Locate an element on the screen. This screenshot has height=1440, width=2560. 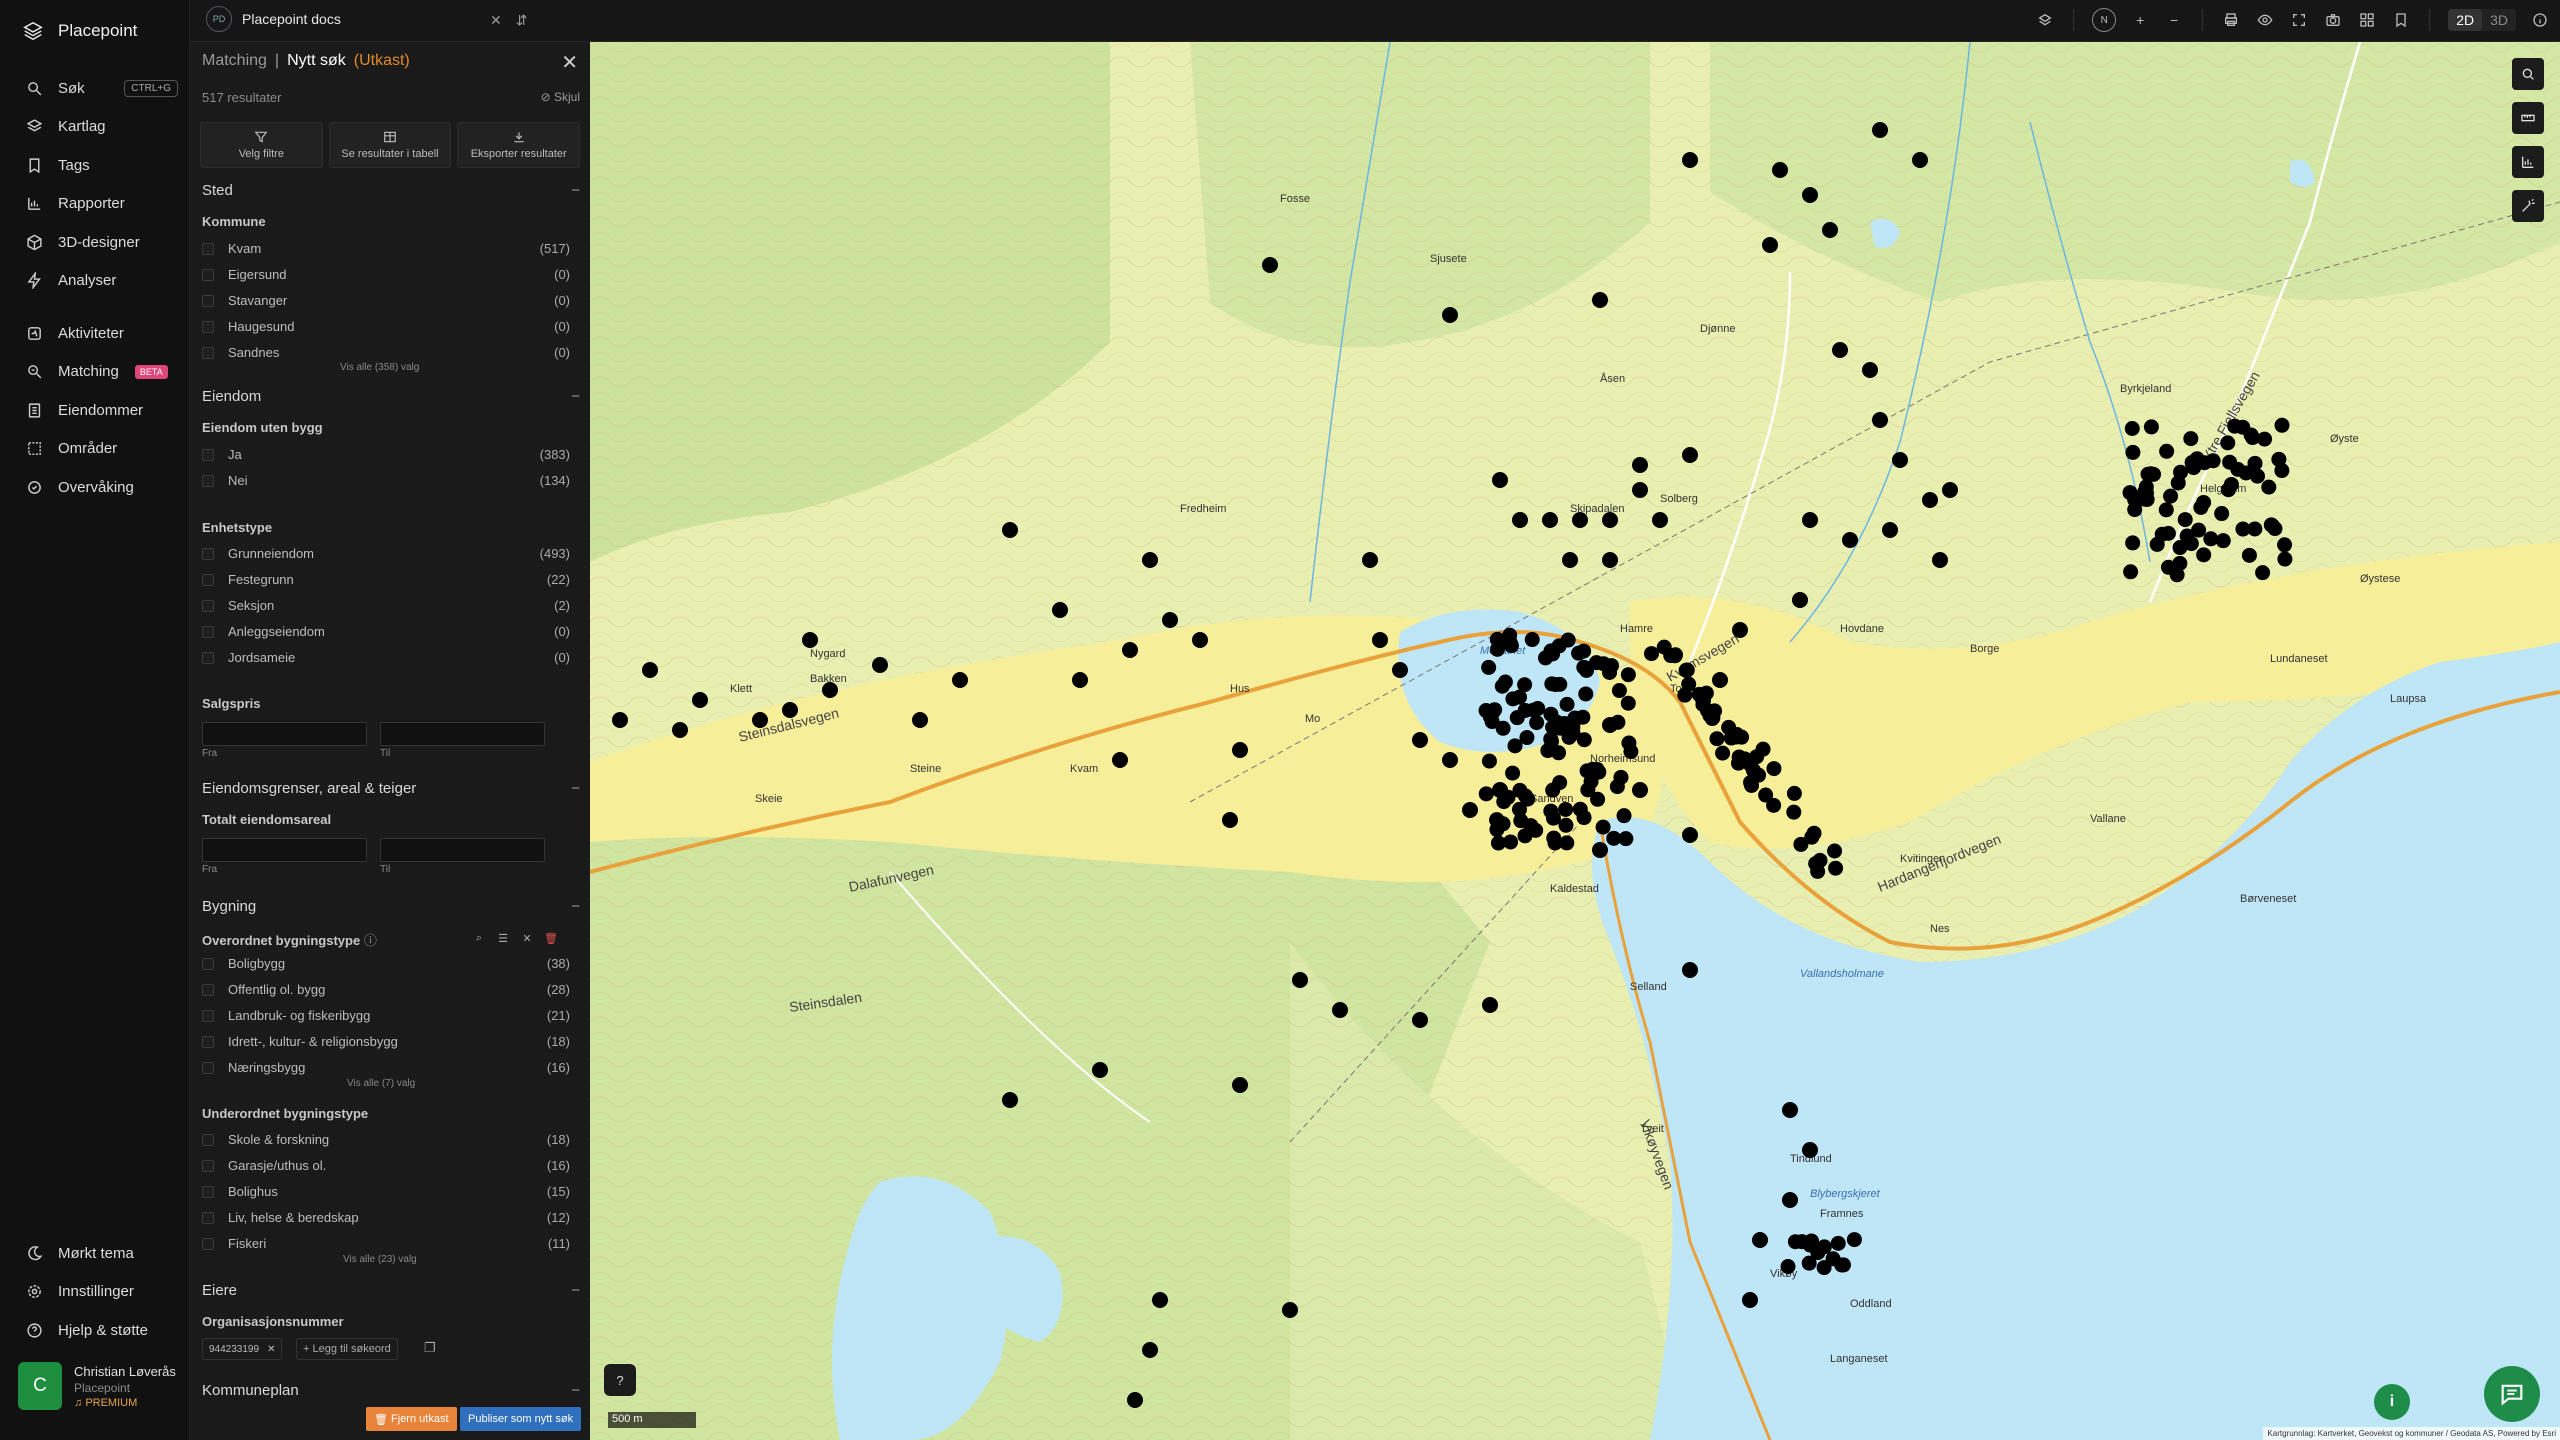
section-eiere: Eiere − is located at coordinates (391, 1290).